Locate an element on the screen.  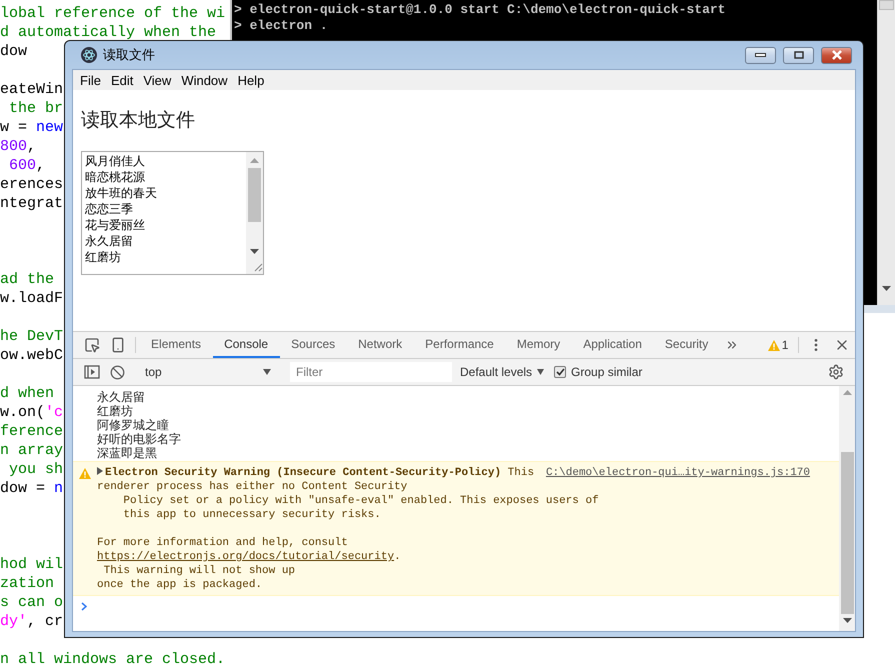
code-line: ference is located at coordinates (32, 431).